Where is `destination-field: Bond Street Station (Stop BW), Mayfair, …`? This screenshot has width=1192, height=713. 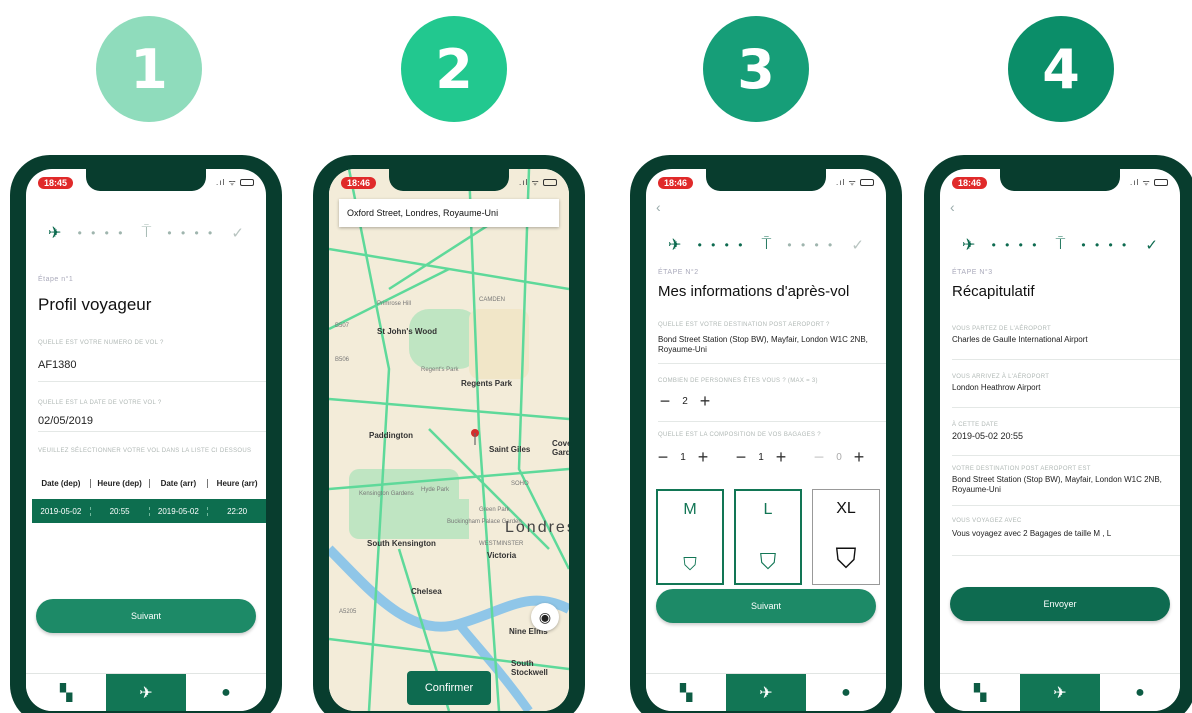
destination-field: Bond Street Station (Stop BW), Mayfair, … is located at coordinates (767, 345).